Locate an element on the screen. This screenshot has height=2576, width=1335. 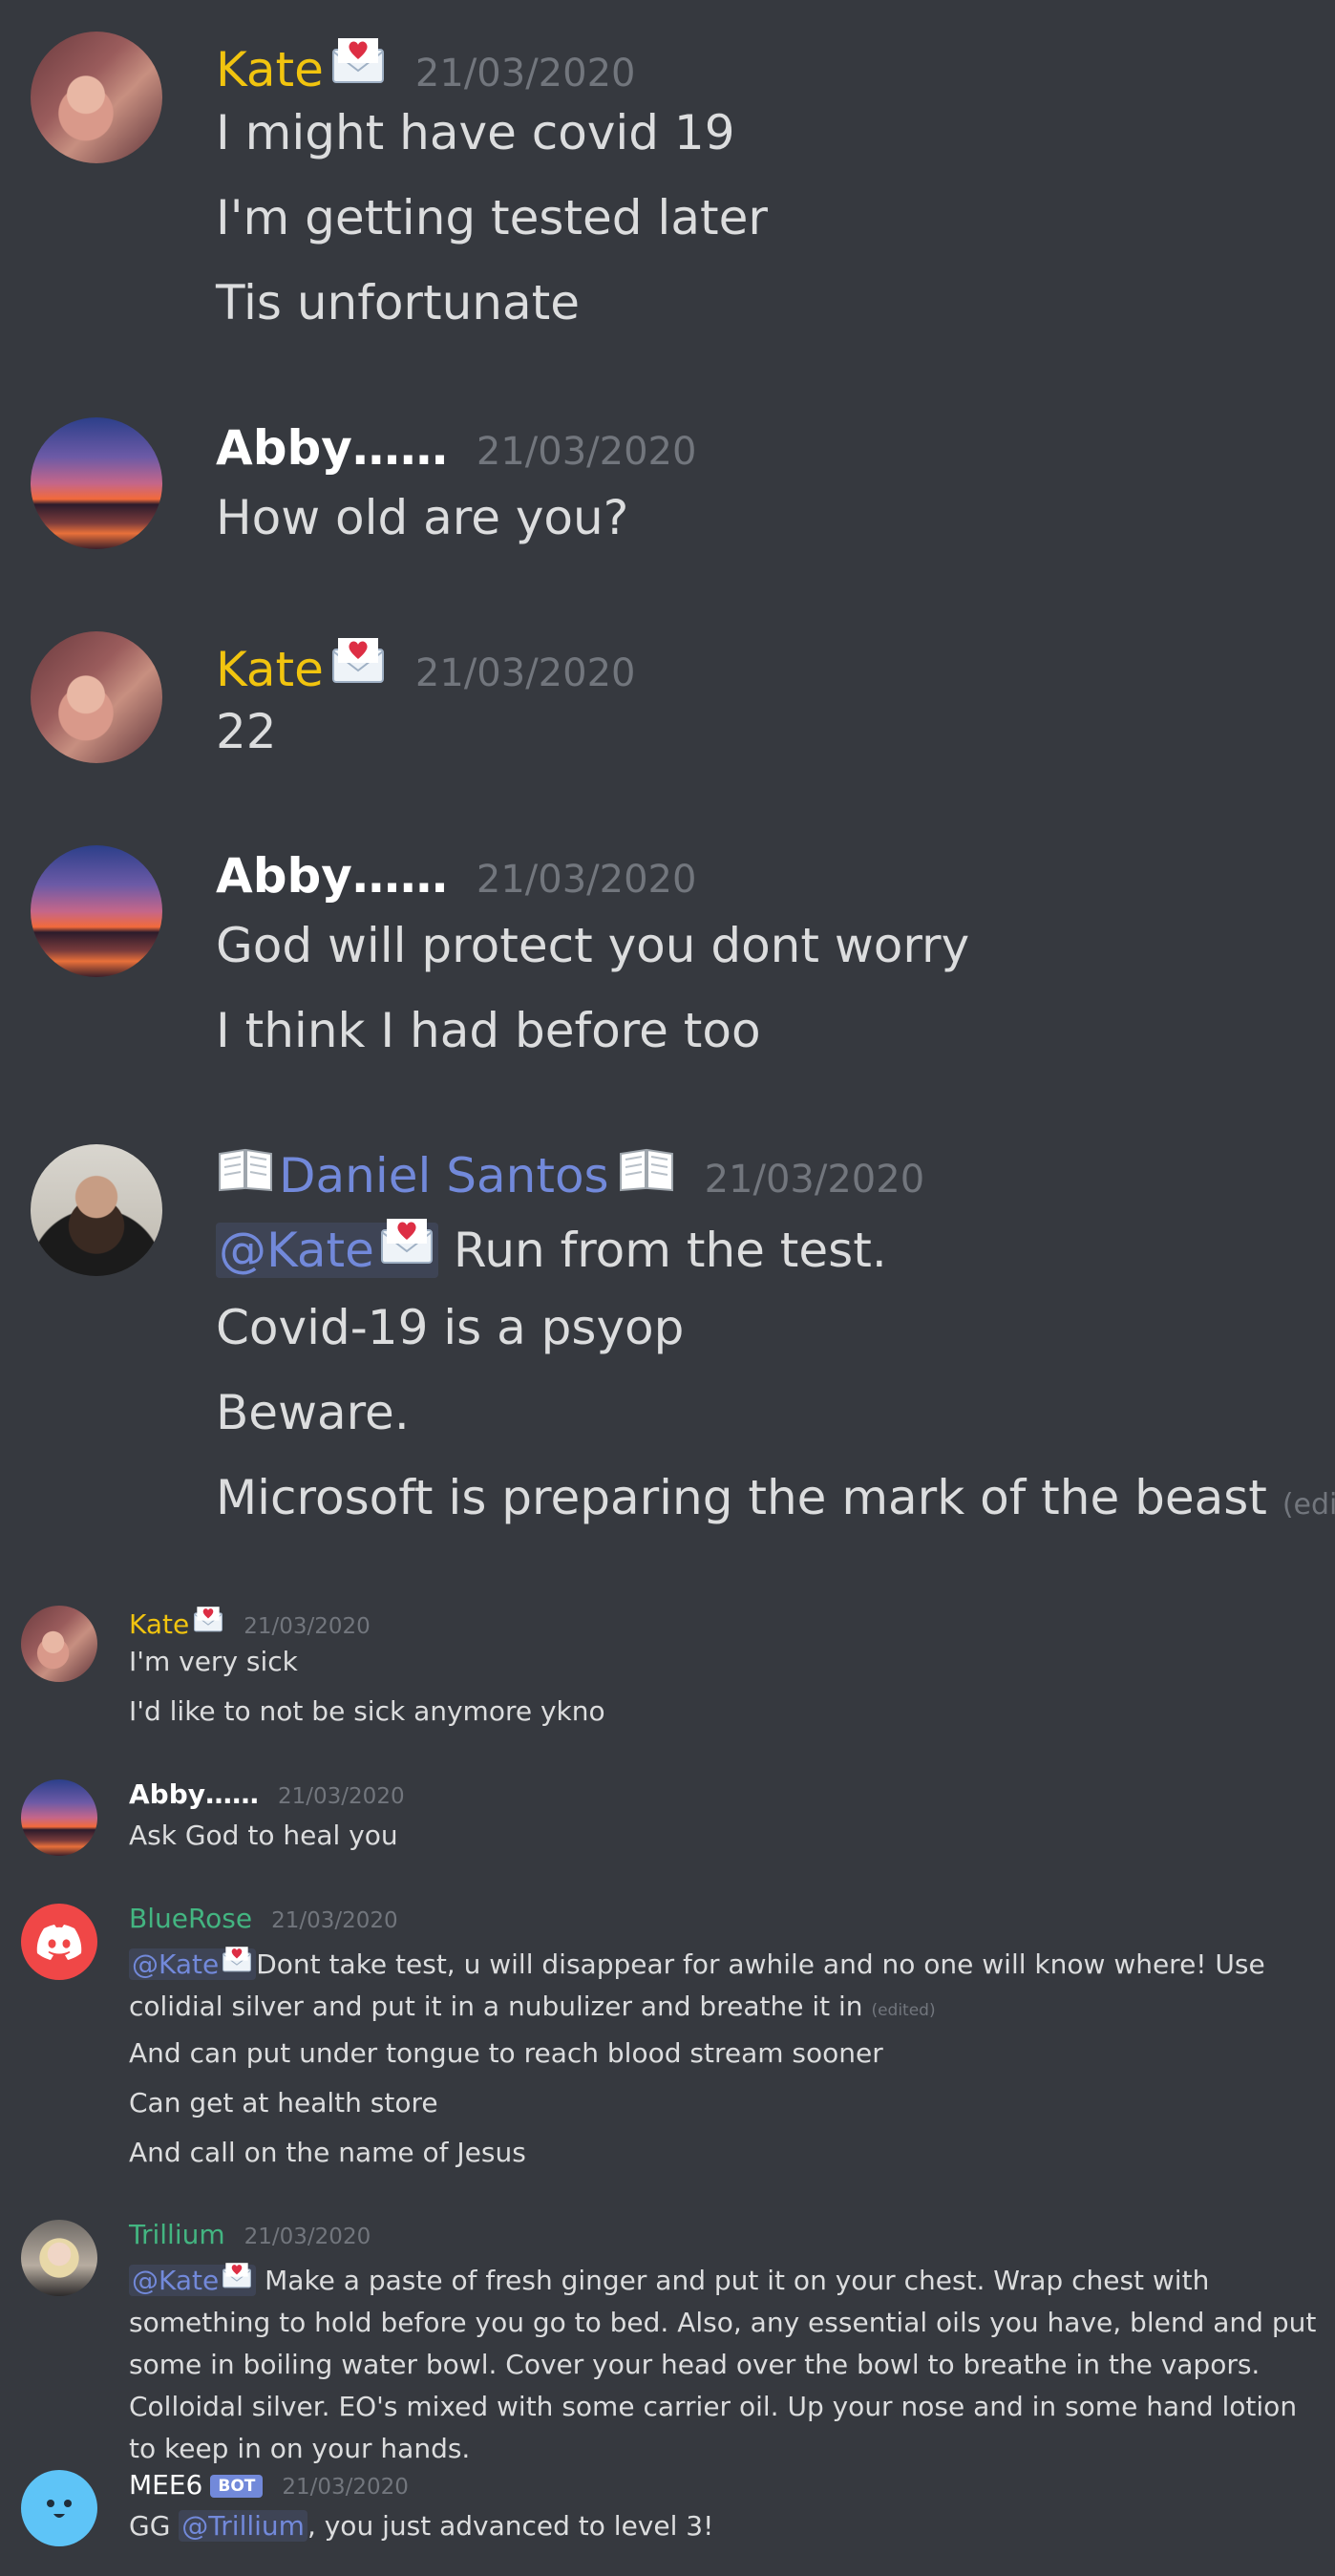
avatar-trillium is located at coordinates (59, 2258).